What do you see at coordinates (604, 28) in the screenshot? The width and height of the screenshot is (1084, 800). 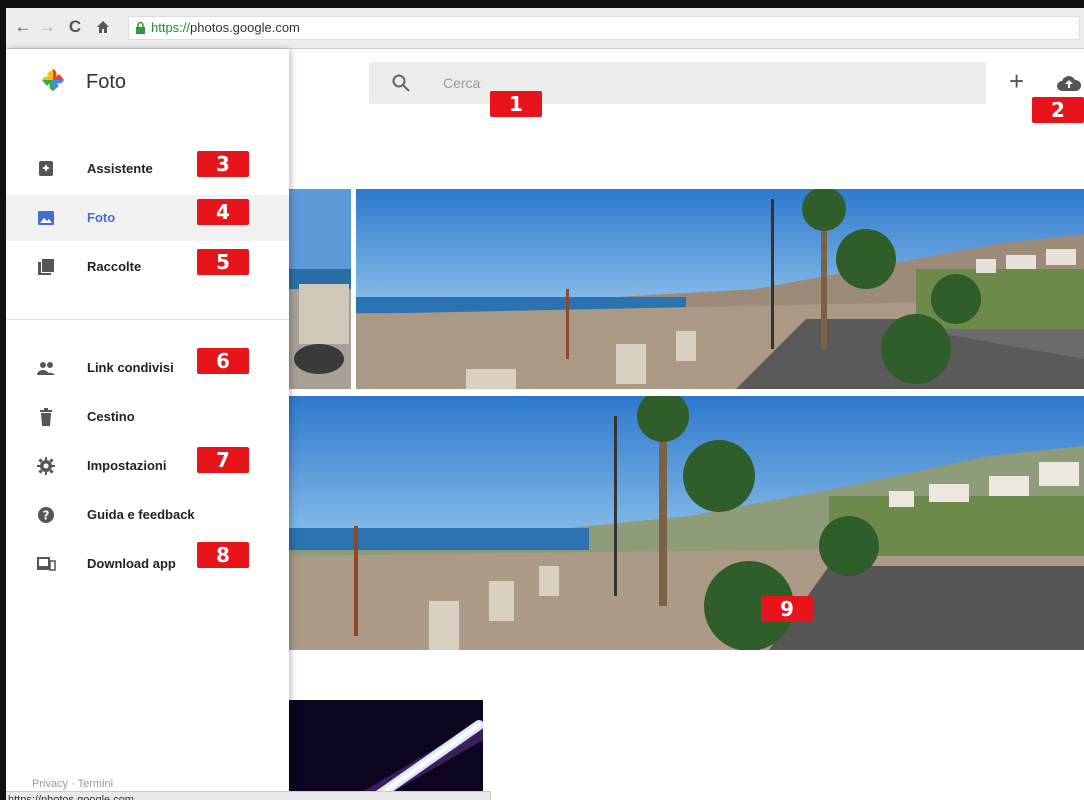 I see `address-bar: https://photos.google.com` at bounding box center [604, 28].